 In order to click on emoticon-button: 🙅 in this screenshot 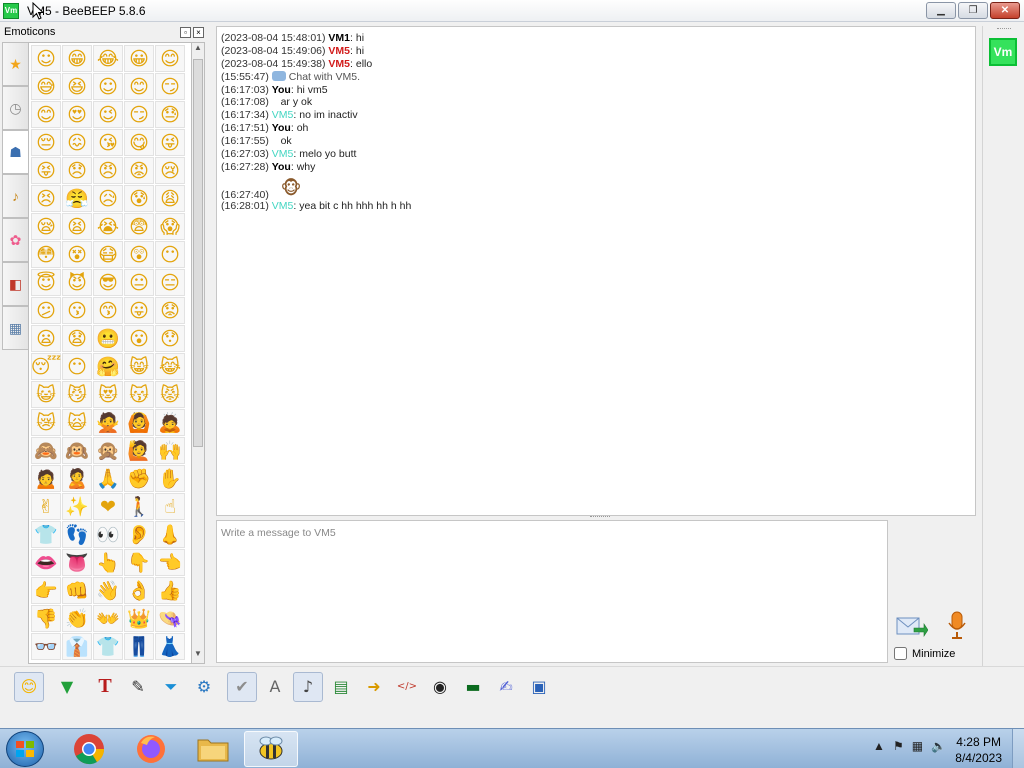, I will do `click(108, 422)`.